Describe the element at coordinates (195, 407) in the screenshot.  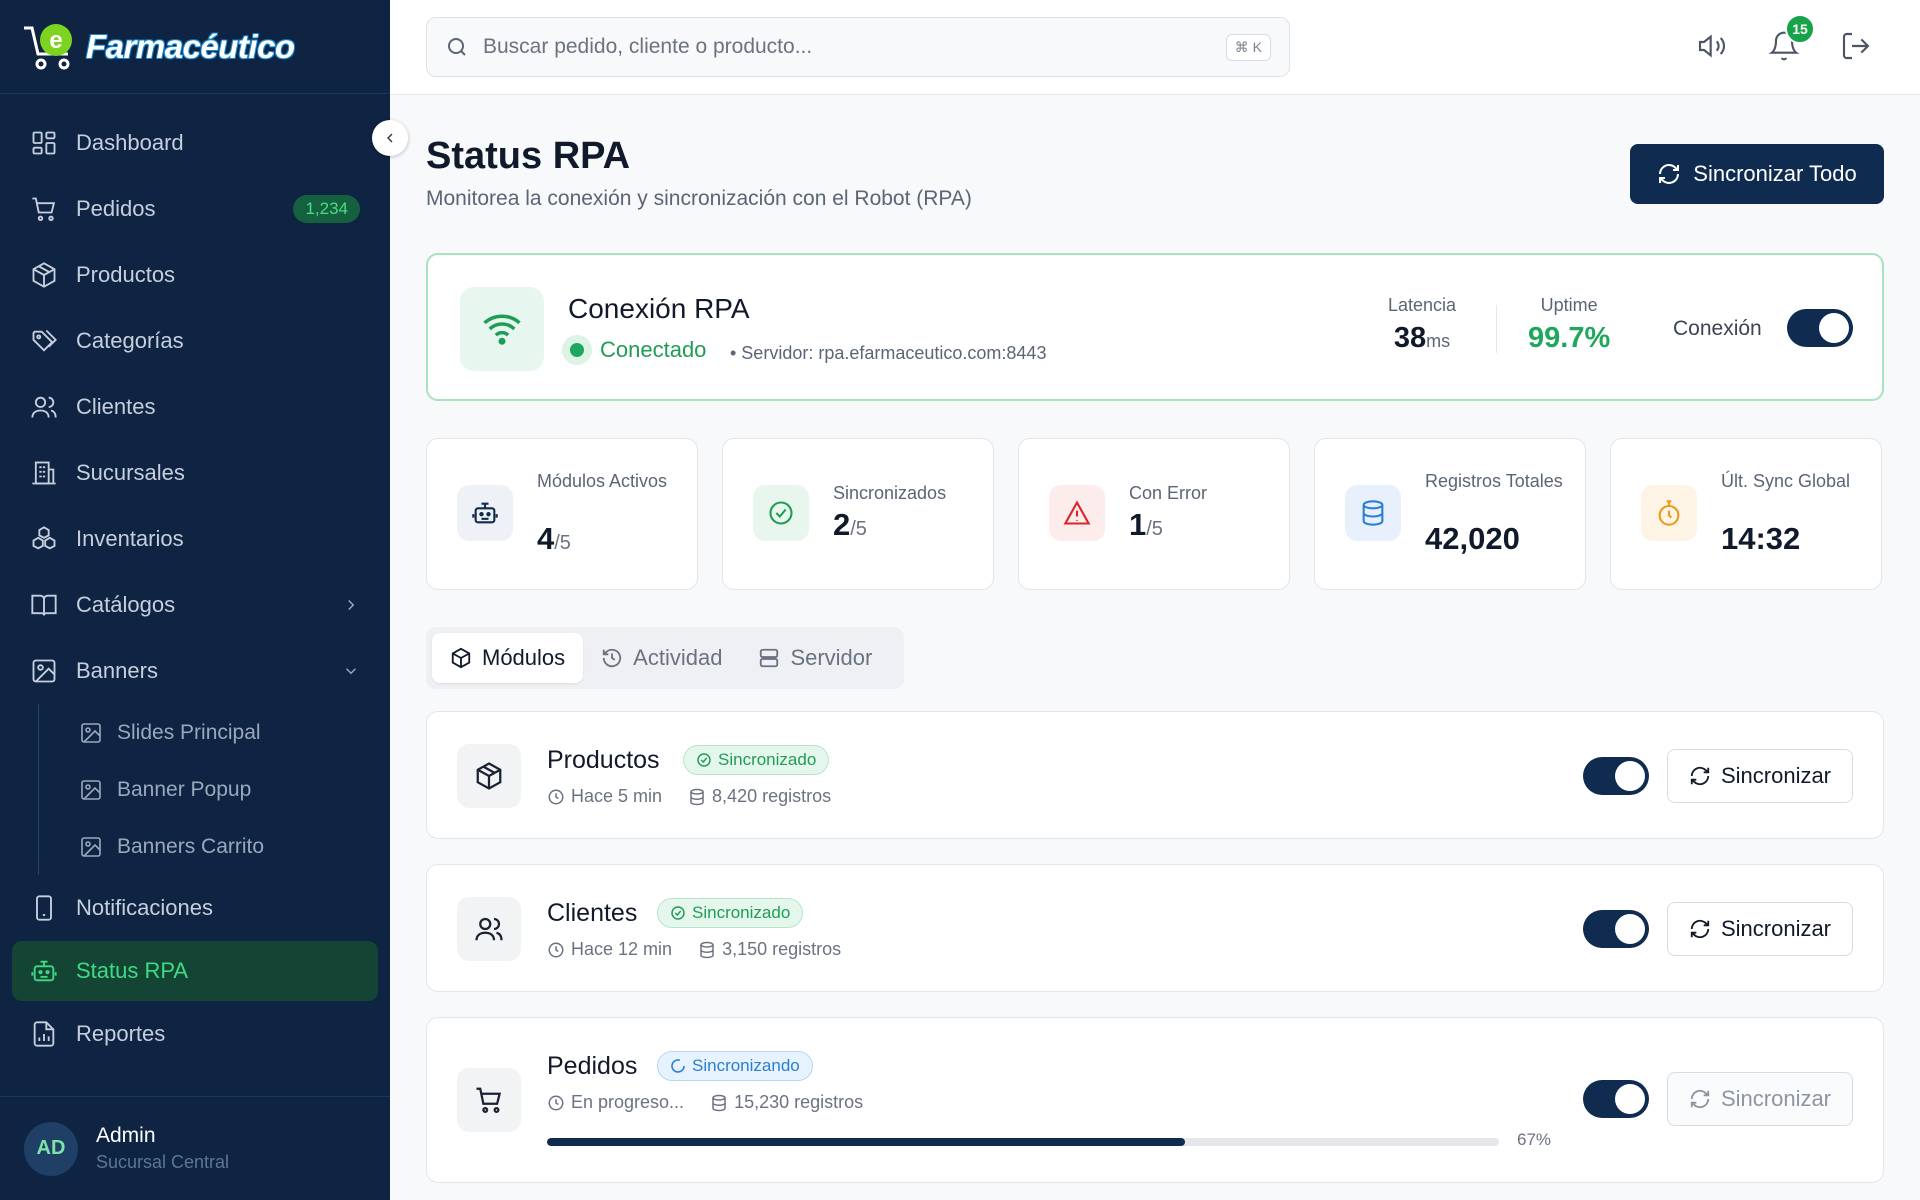
I see `sidebar-item-clientes: Clientes` at that location.